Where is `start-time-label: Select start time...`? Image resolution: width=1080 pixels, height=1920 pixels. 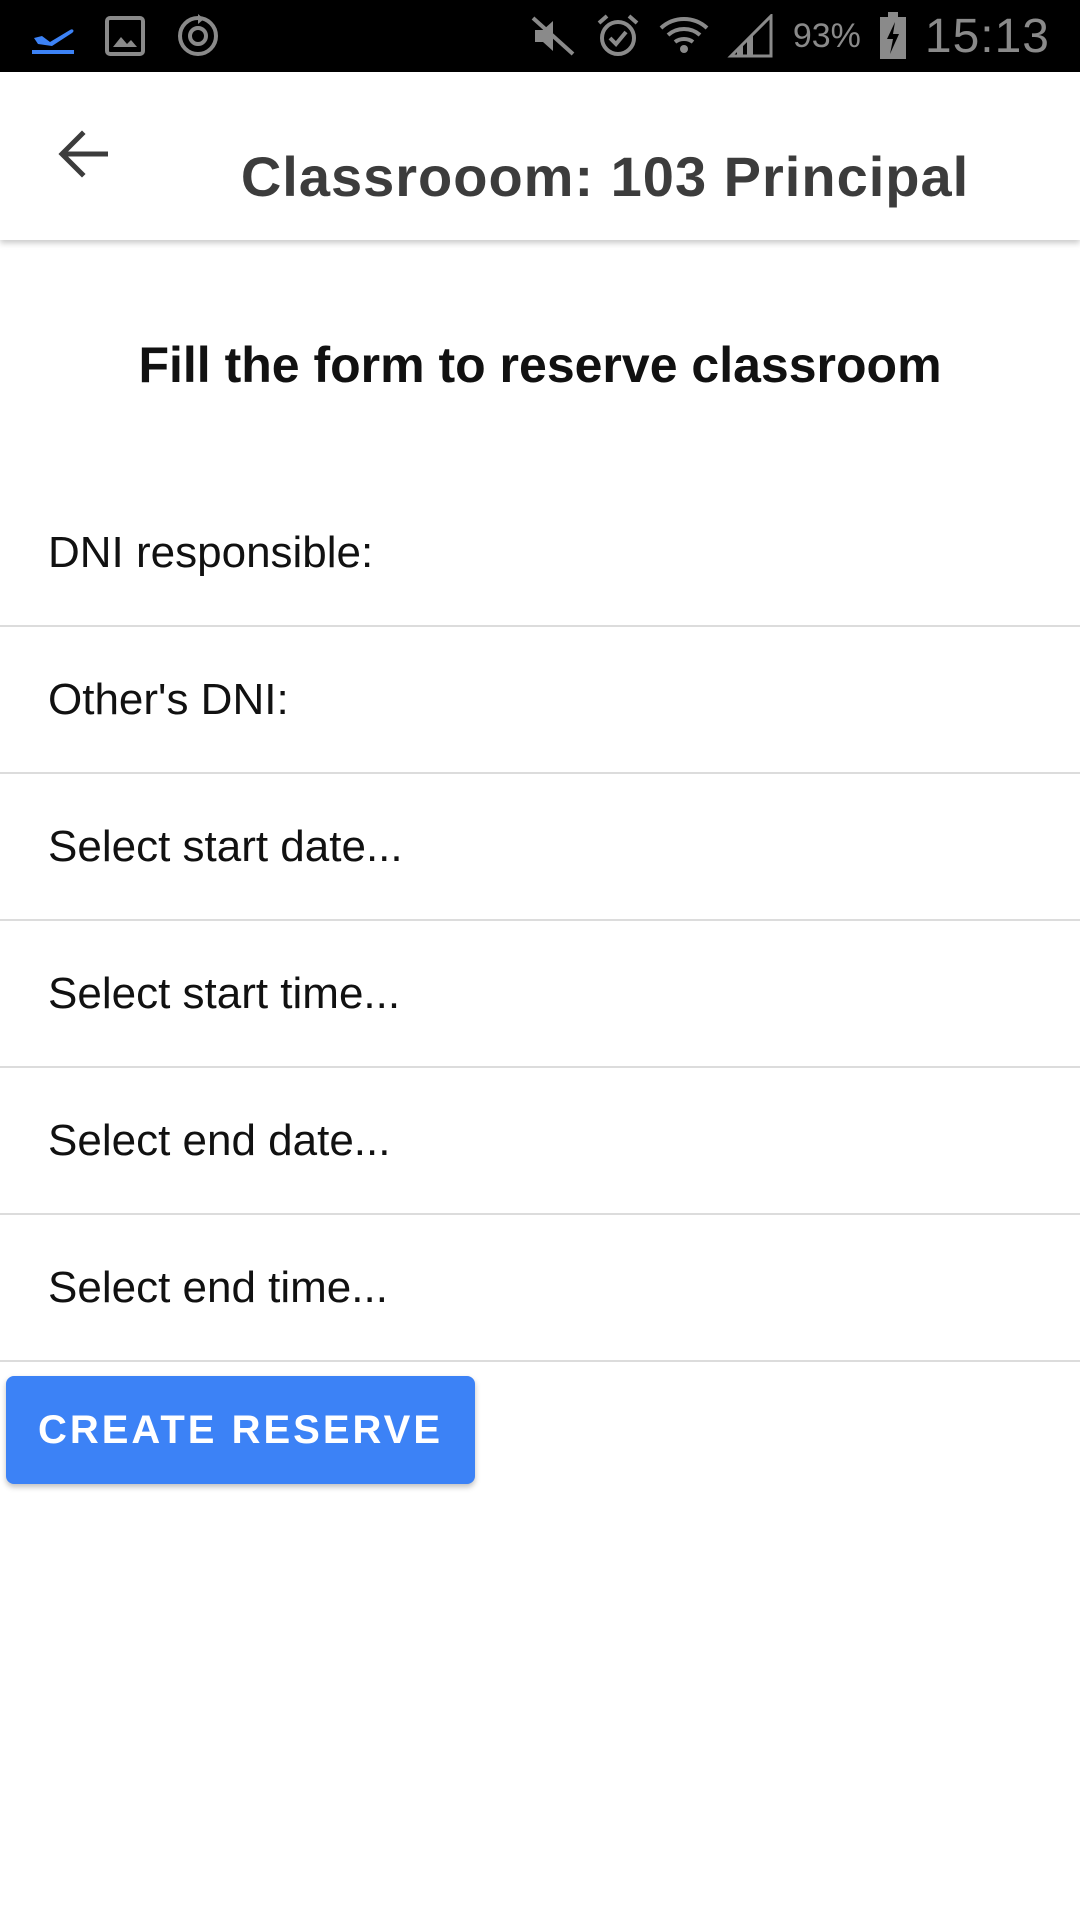
start-time-label: Select start time... is located at coordinates (224, 993).